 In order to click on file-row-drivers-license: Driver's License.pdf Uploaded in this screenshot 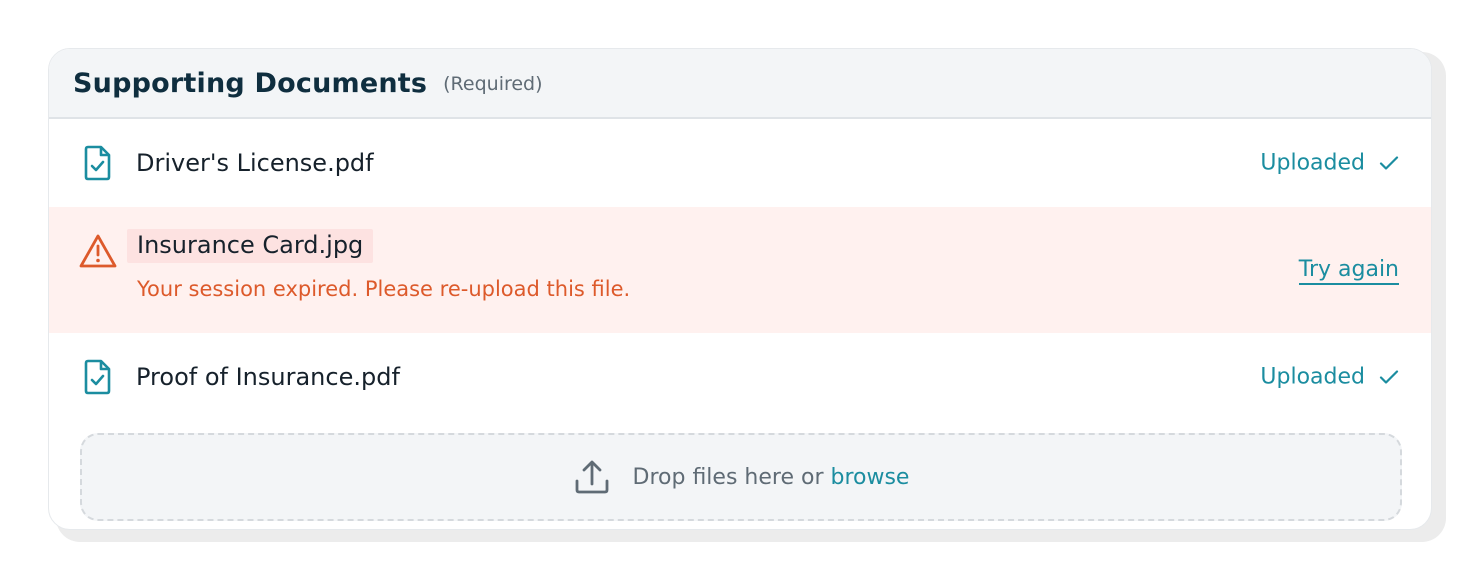, I will do `click(740, 163)`.